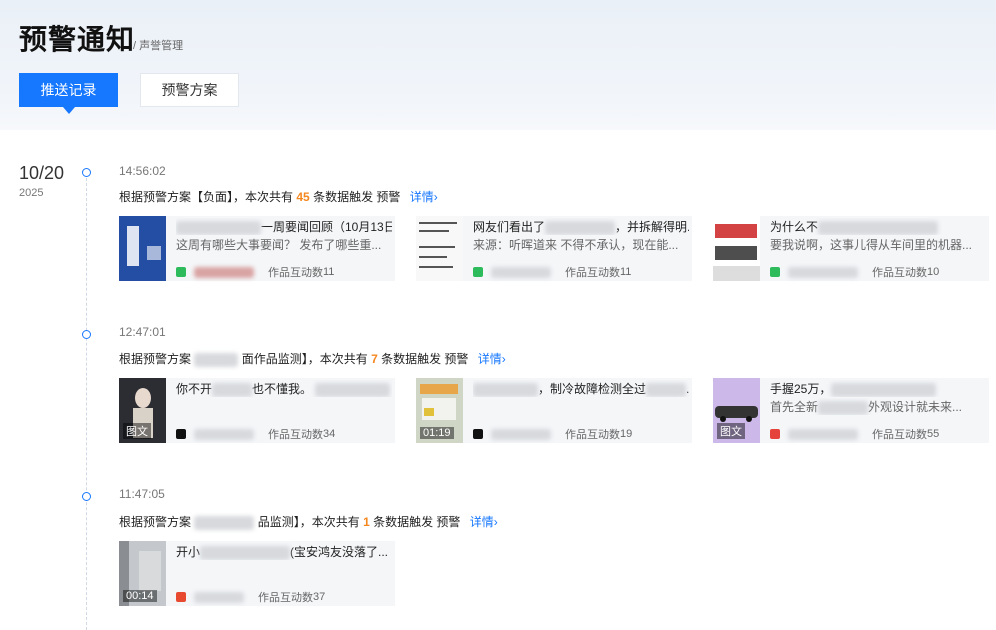 This screenshot has width=996, height=630. Describe the element at coordinates (581, 388) in the screenshot. I see `card-title: ，制冷故障检测全过.` at that location.